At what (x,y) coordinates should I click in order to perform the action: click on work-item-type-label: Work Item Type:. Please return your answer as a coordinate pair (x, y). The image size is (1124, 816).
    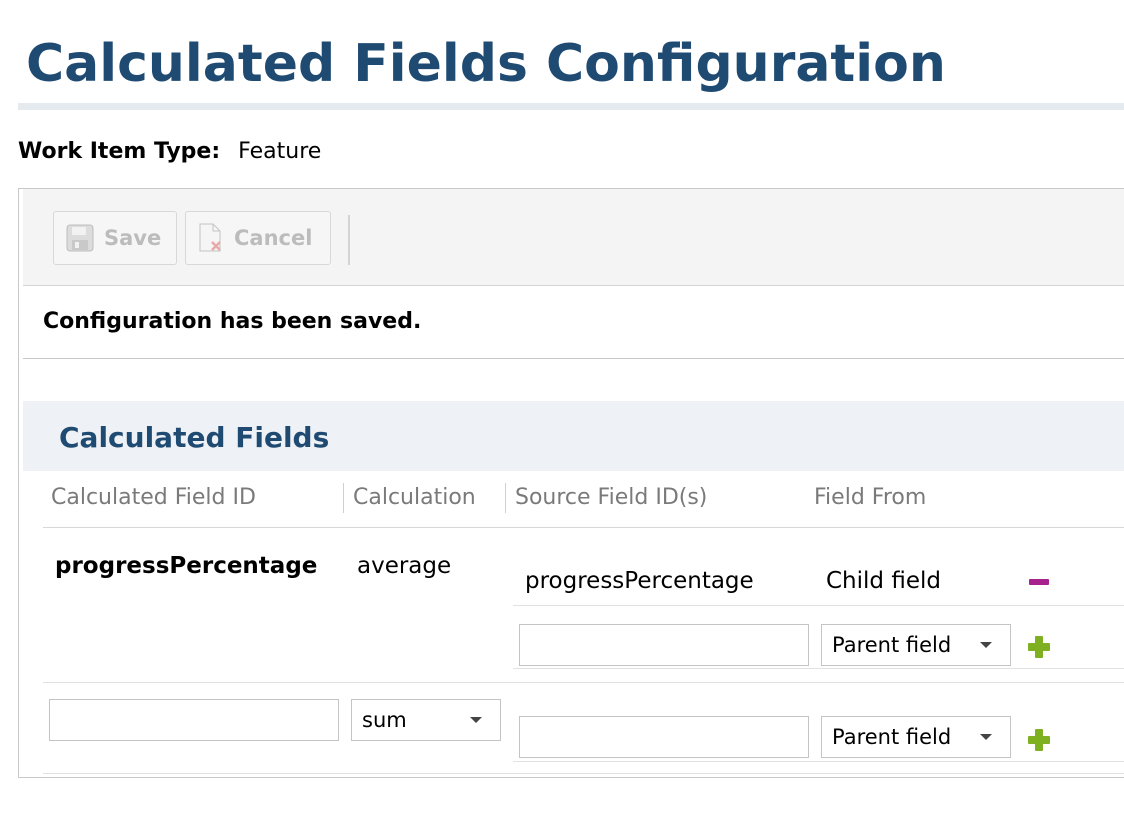
    Looking at the image, I should click on (119, 151).